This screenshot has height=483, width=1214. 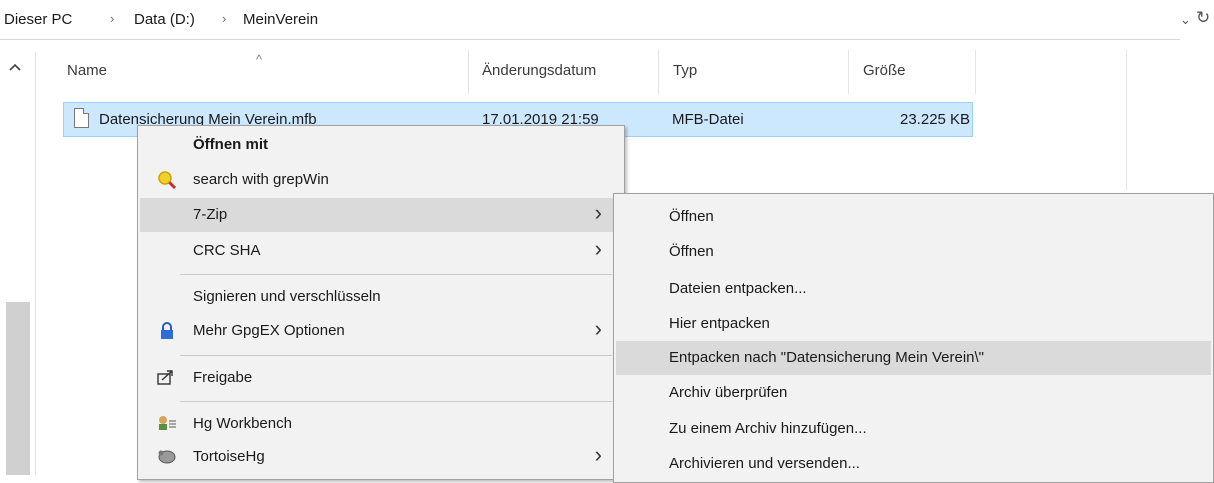 I want to click on submenu-item-label: Archiv überprüfen, so click(x=728, y=392).